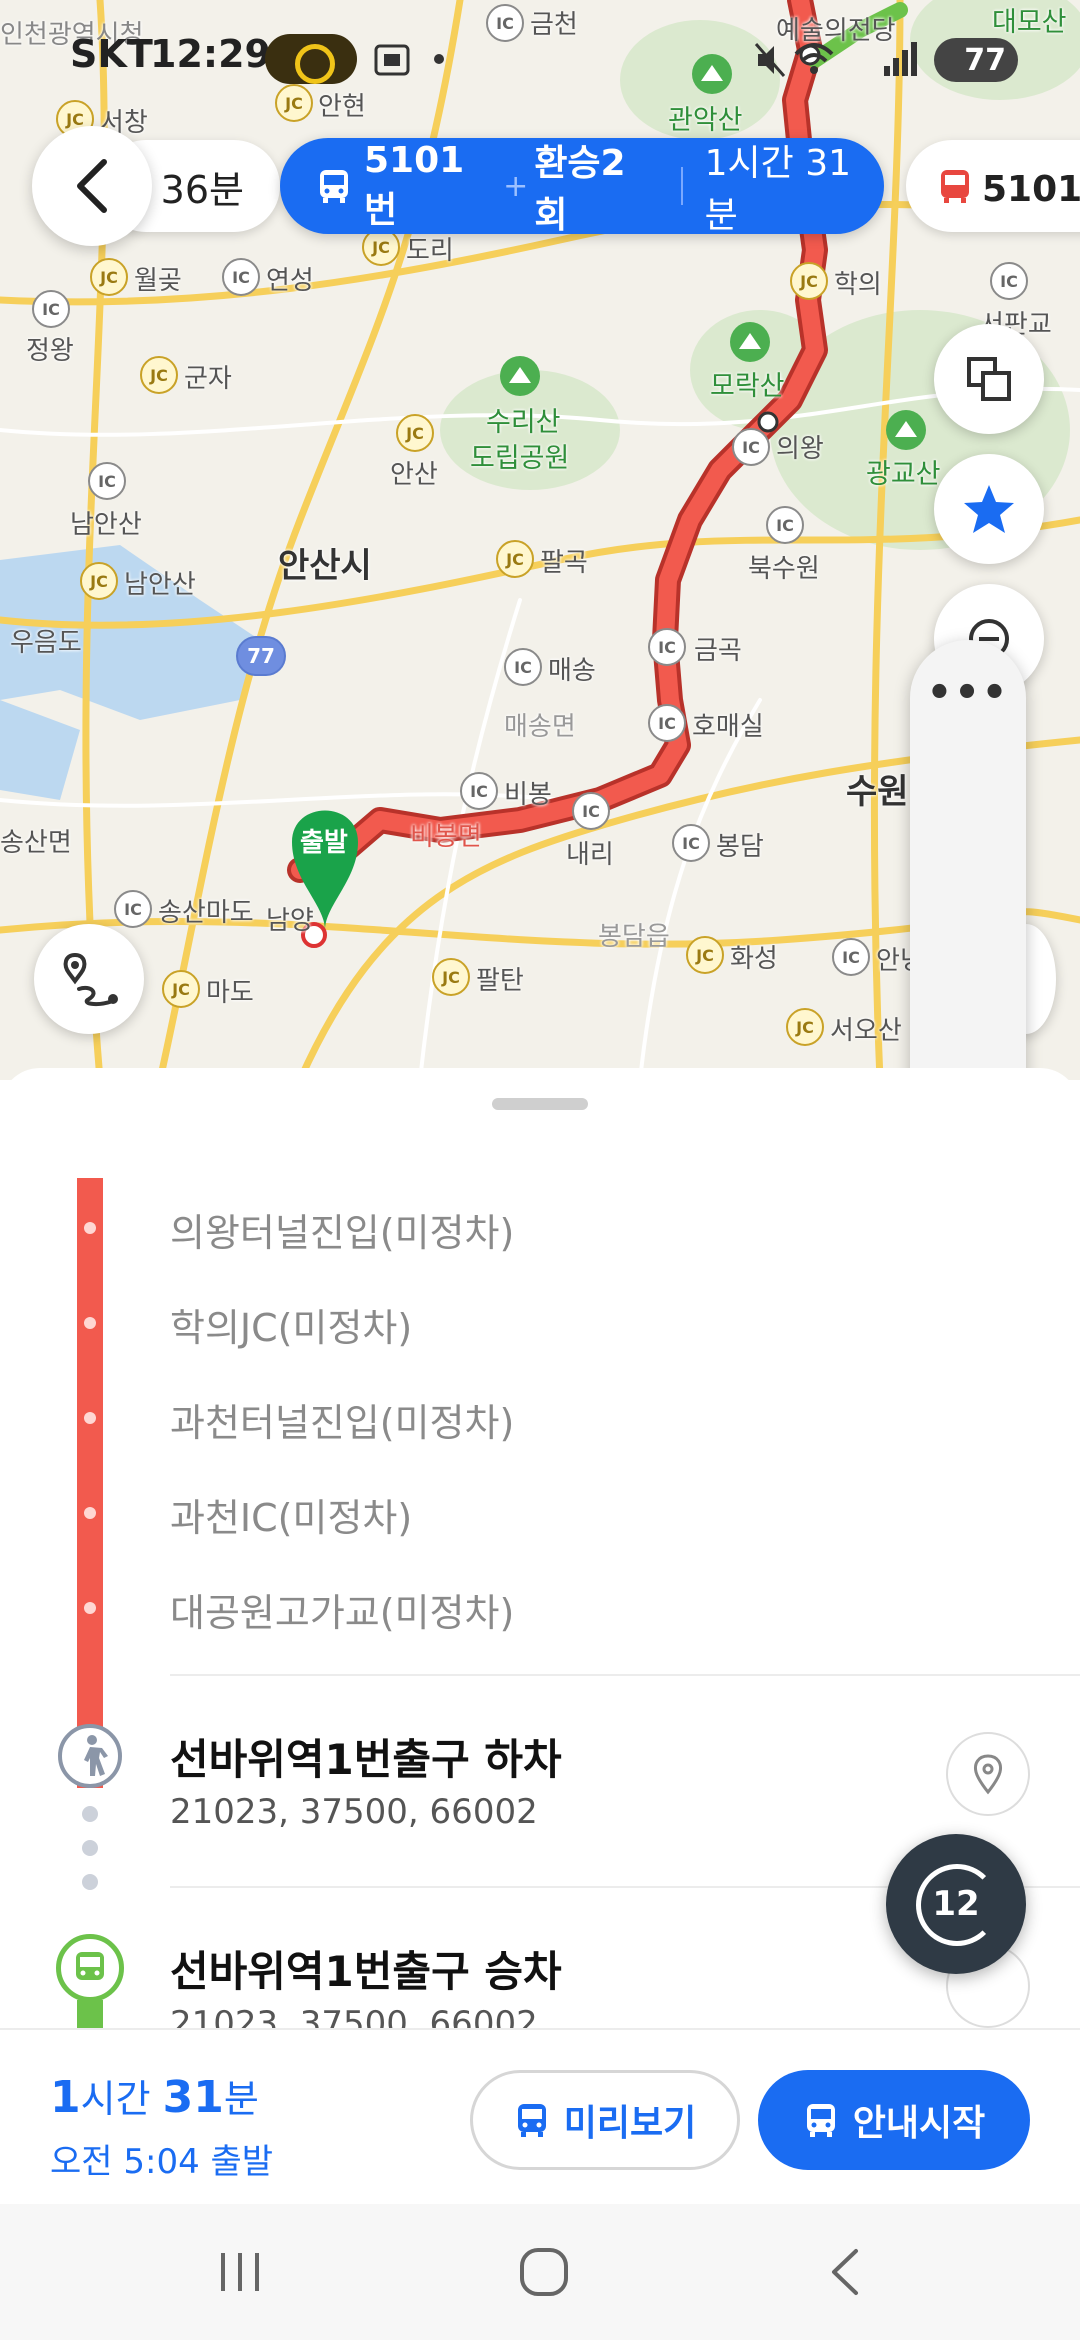 This screenshot has width=1080, height=2340. What do you see at coordinates (814, 58) in the screenshot?
I see `wifi-icon` at bounding box center [814, 58].